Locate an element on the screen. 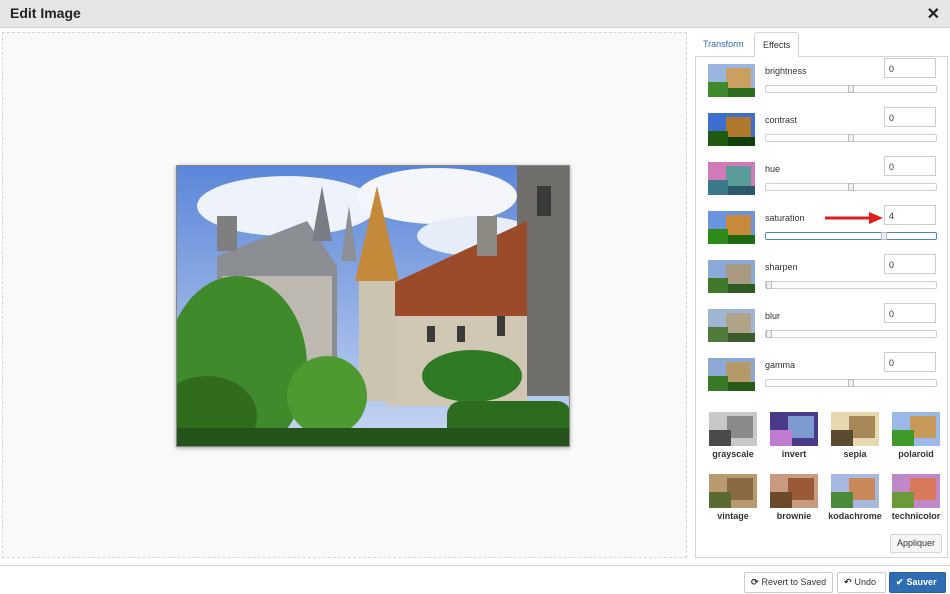 The height and width of the screenshot is (594, 950). tab-transform: Transform is located at coordinates (723, 44).